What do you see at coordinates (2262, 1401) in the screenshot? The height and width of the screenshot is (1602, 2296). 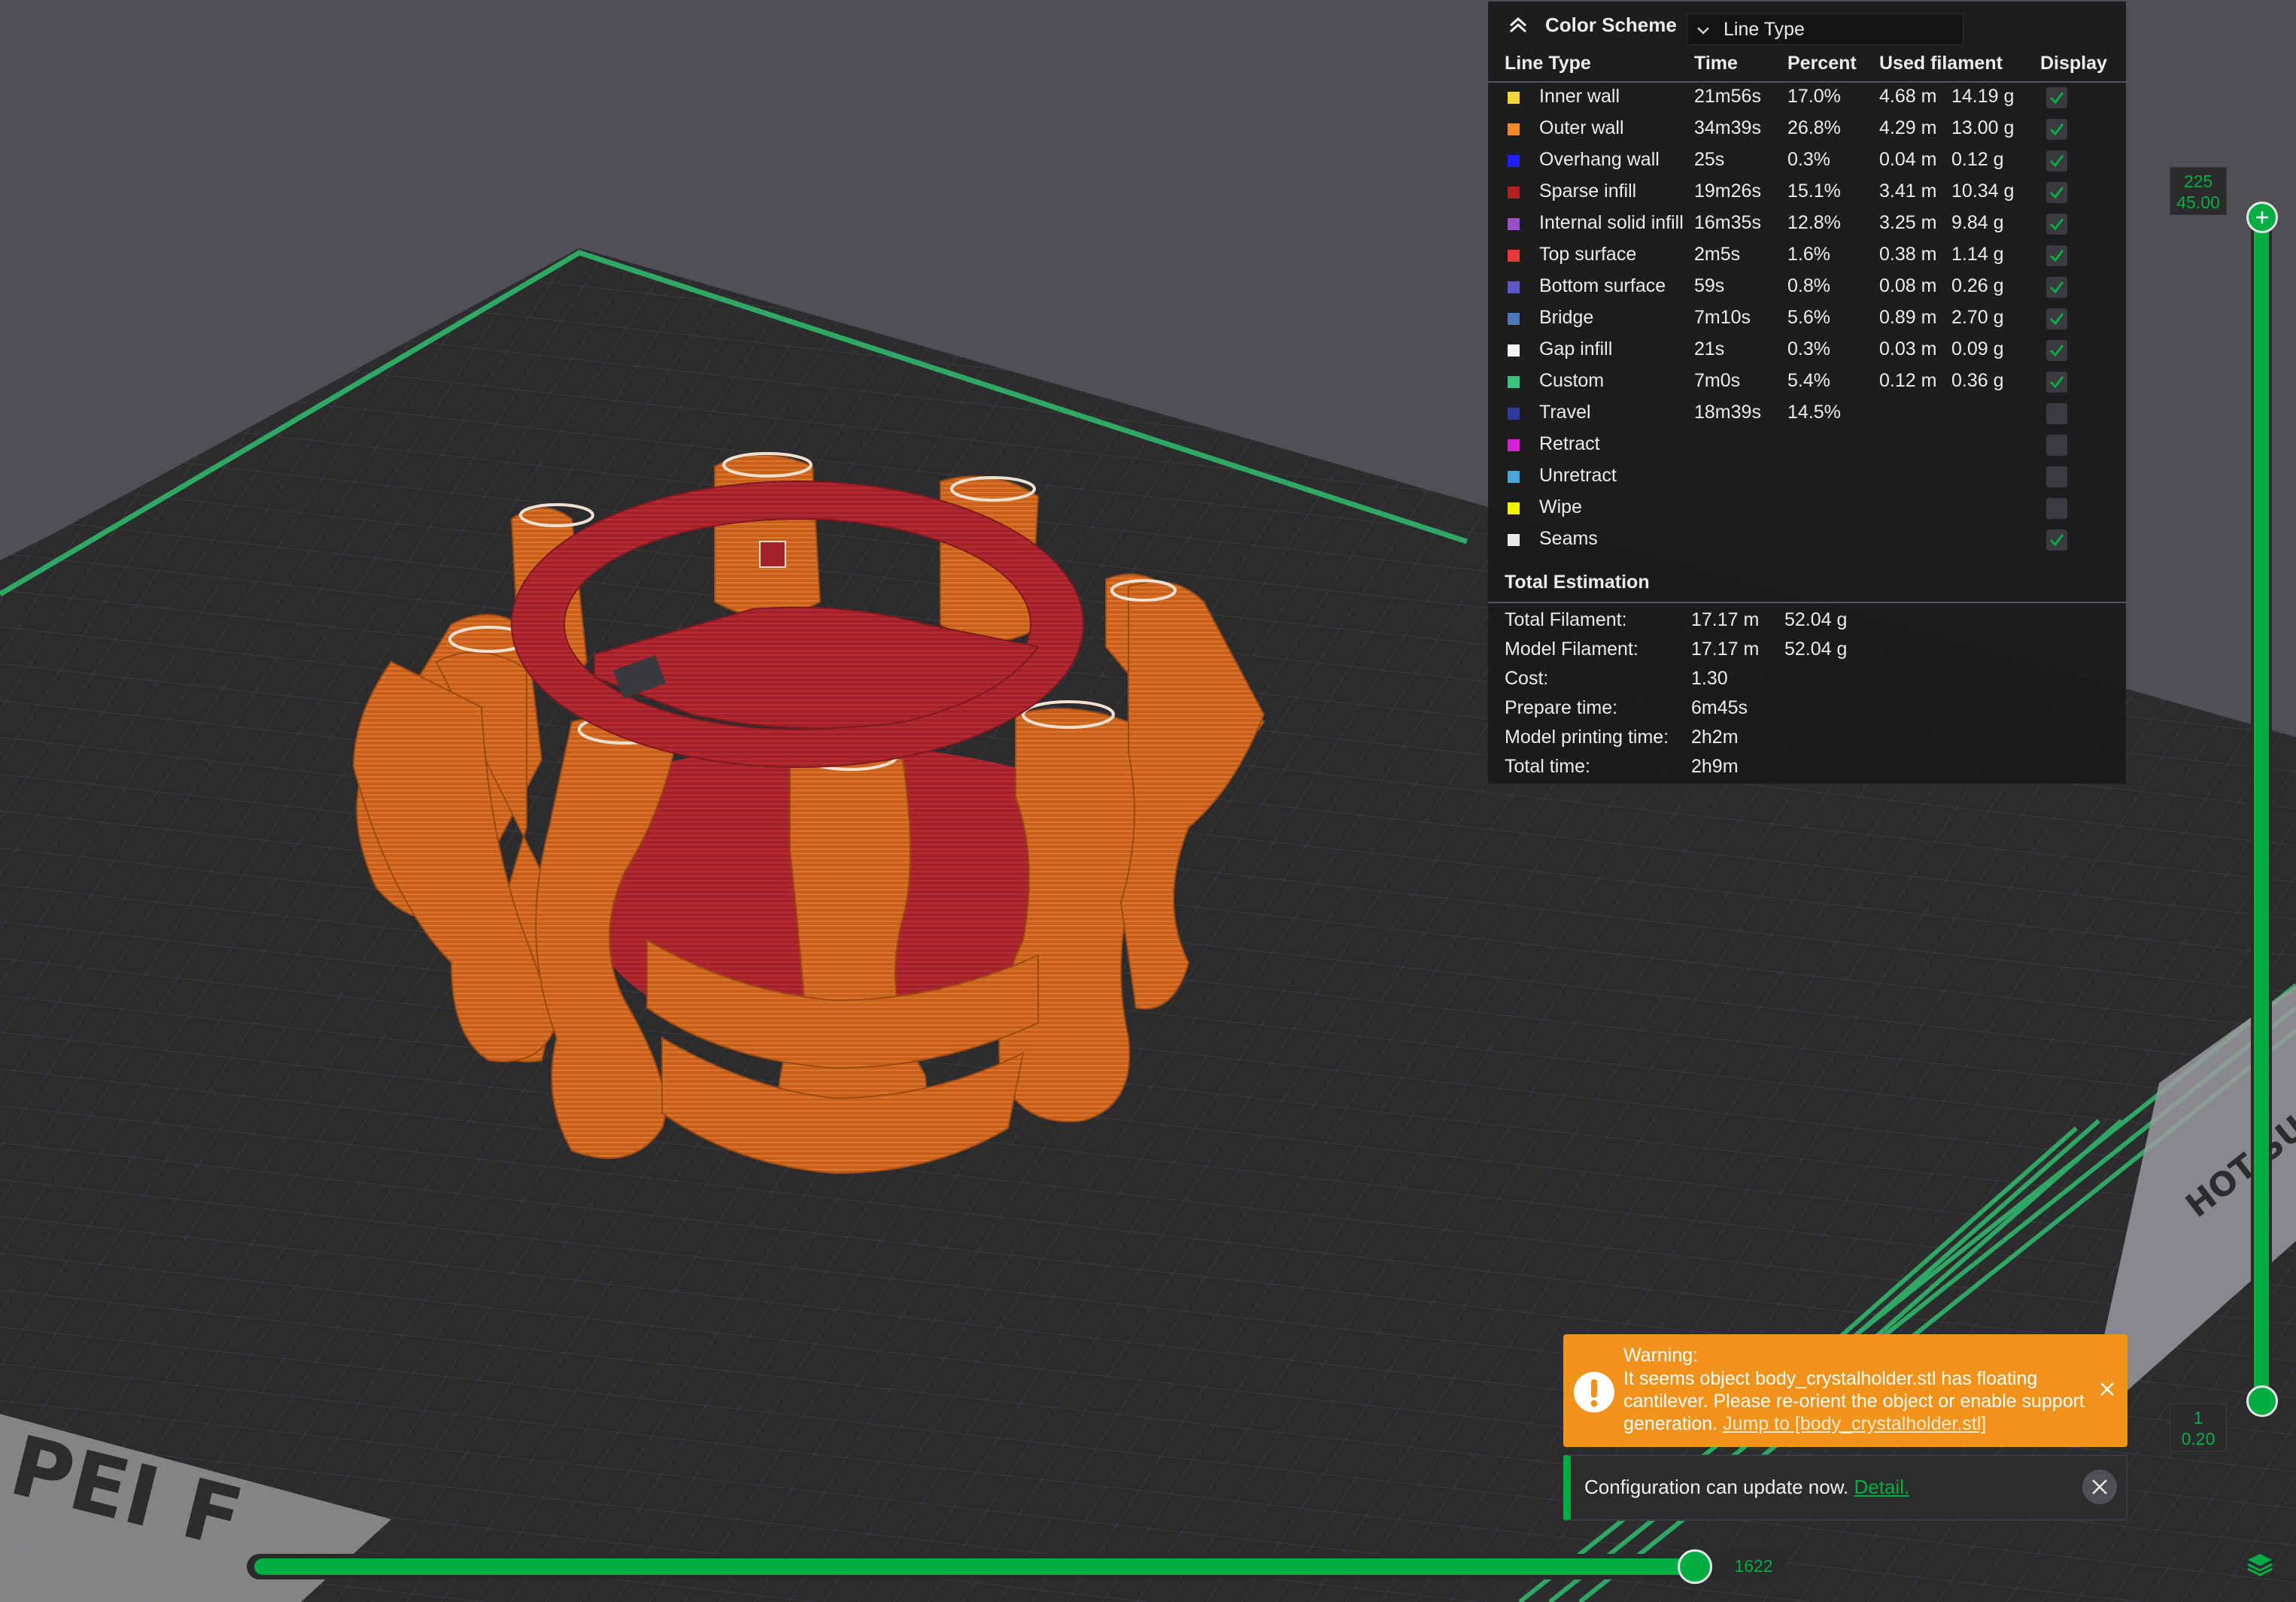 I see `layer-slider-bottom-thumb` at bounding box center [2262, 1401].